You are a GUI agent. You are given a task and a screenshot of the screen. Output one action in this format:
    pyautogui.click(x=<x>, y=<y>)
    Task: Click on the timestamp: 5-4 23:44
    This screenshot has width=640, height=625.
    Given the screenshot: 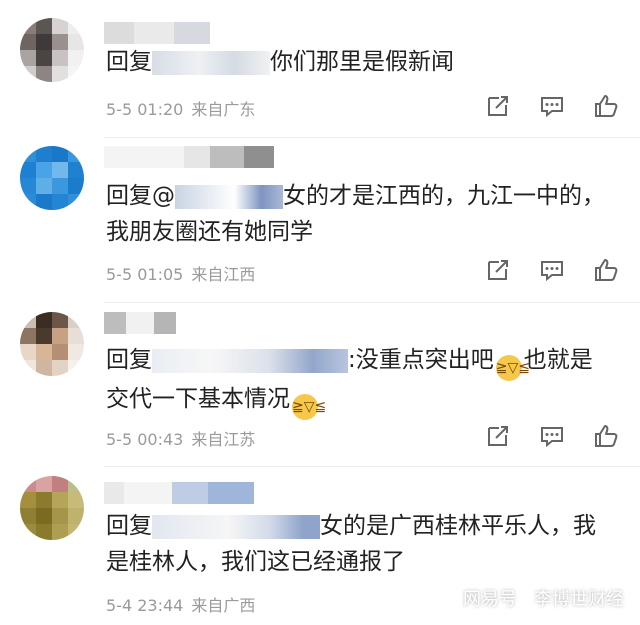 What is the action you would take?
    pyautogui.click(x=145, y=605)
    